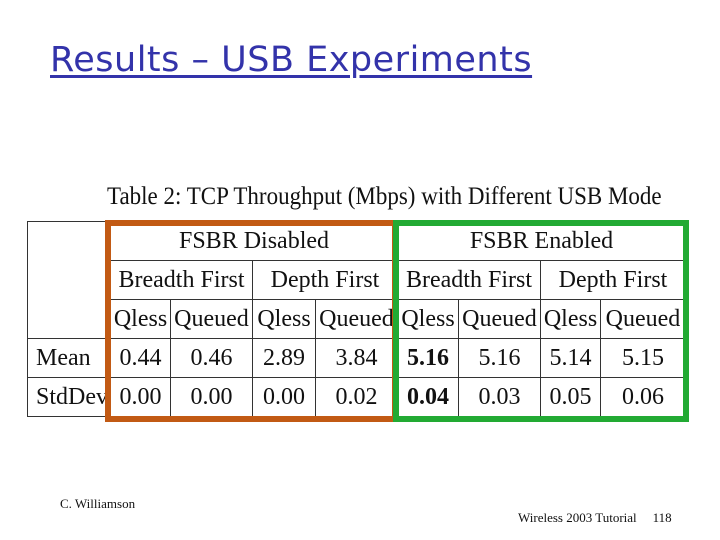  I want to click on group-header-fsbr-disabled: FSBR Disabled, so click(254, 241).